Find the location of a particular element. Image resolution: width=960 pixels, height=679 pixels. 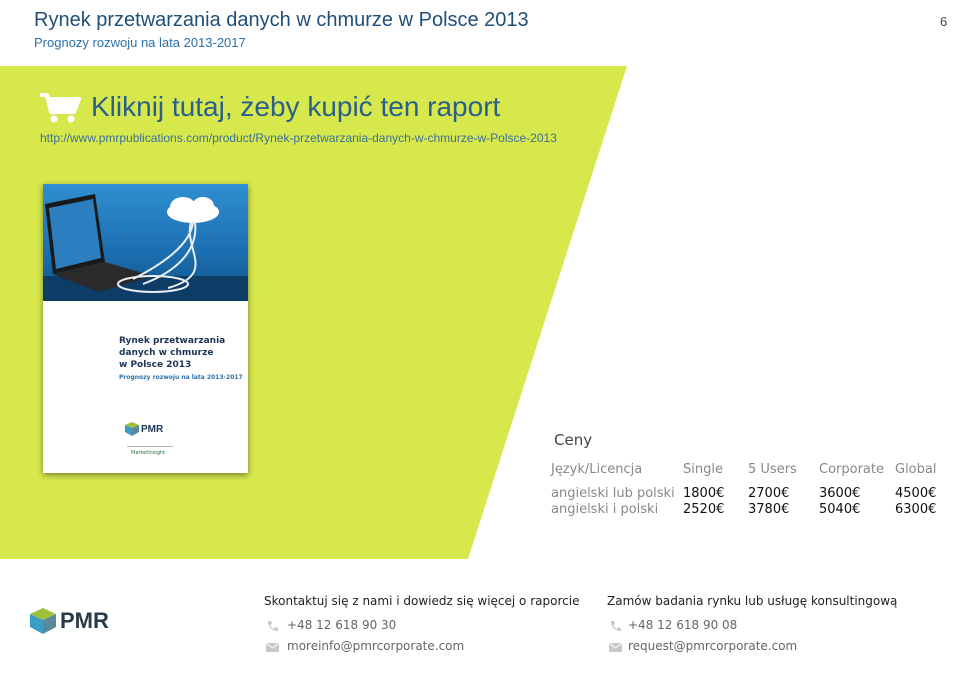

page-number: 6 is located at coordinates (944, 21).